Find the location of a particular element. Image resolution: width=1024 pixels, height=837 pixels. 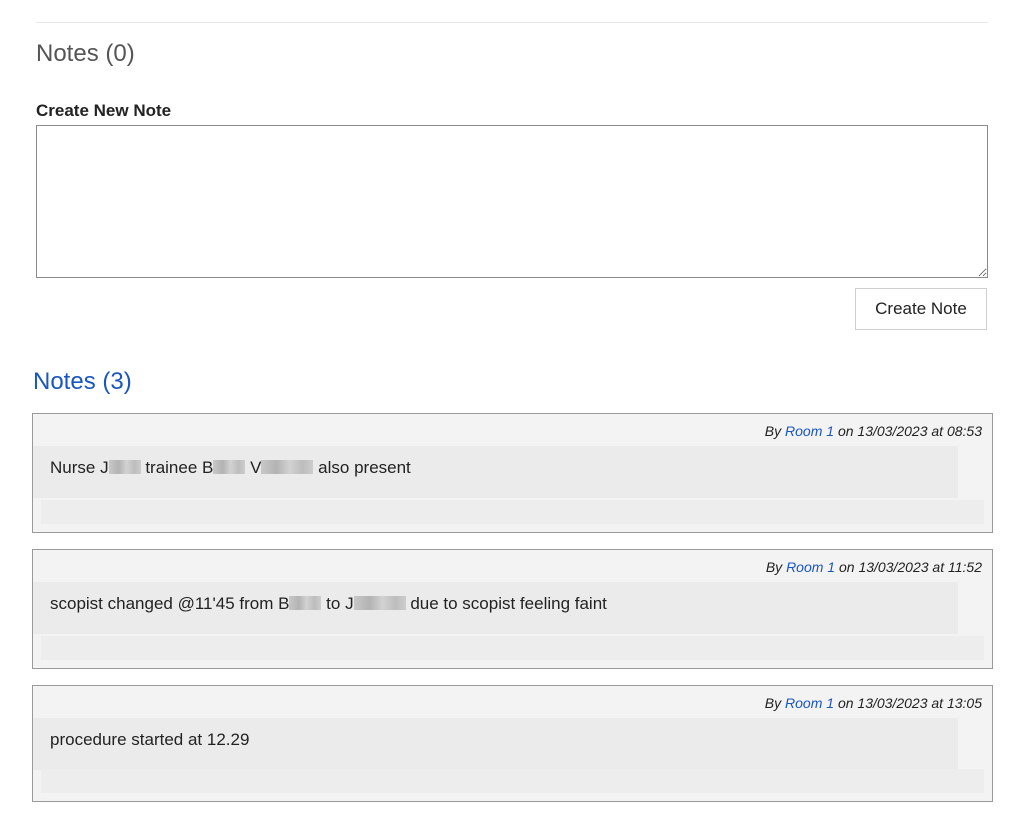

note-text-segment: Nurse J is located at coordinates (79, 467).